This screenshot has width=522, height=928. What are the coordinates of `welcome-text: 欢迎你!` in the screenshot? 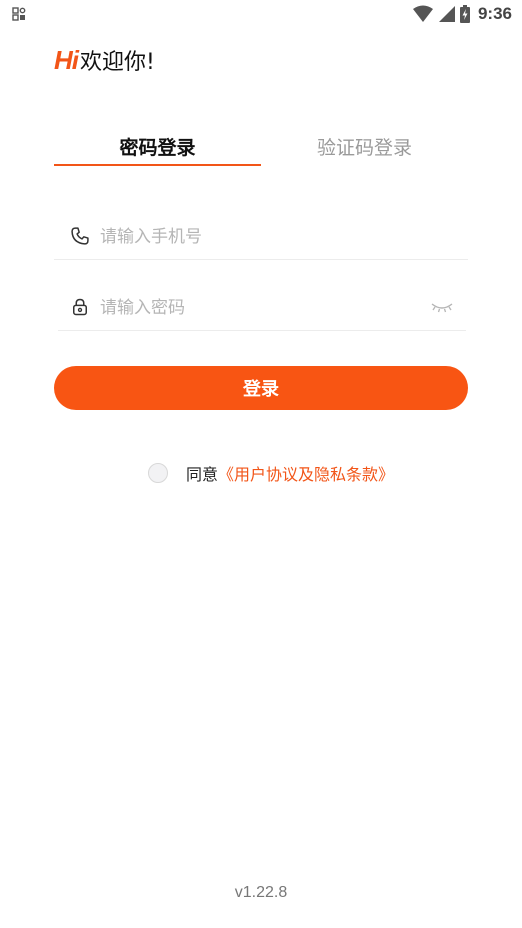 It's located at (117, 62).